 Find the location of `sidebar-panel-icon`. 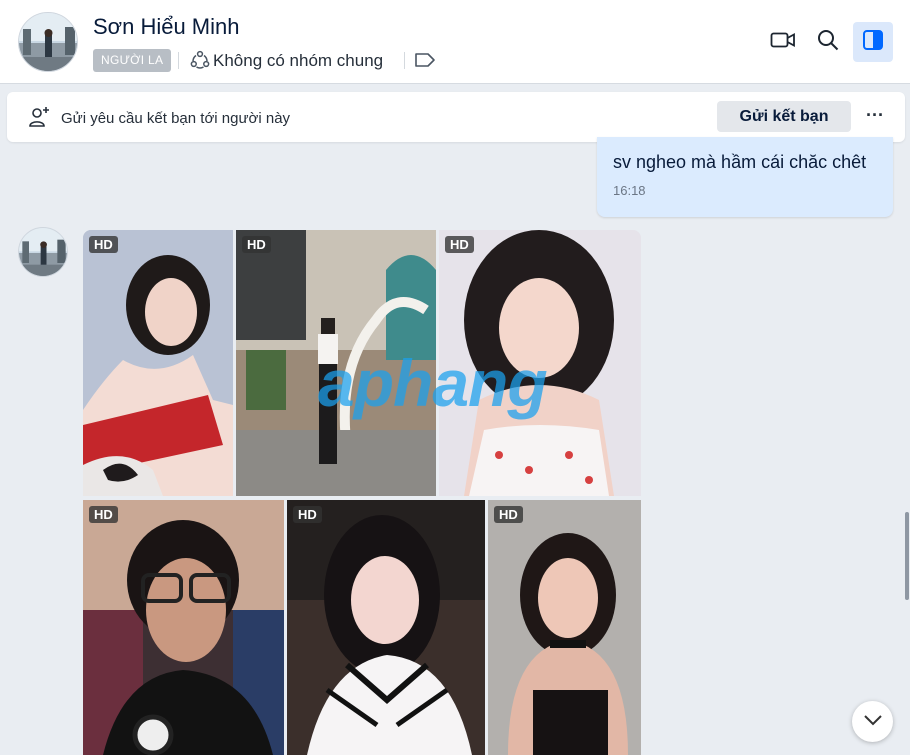

sidebar-panel-icon is located at coordinates (873, 42).